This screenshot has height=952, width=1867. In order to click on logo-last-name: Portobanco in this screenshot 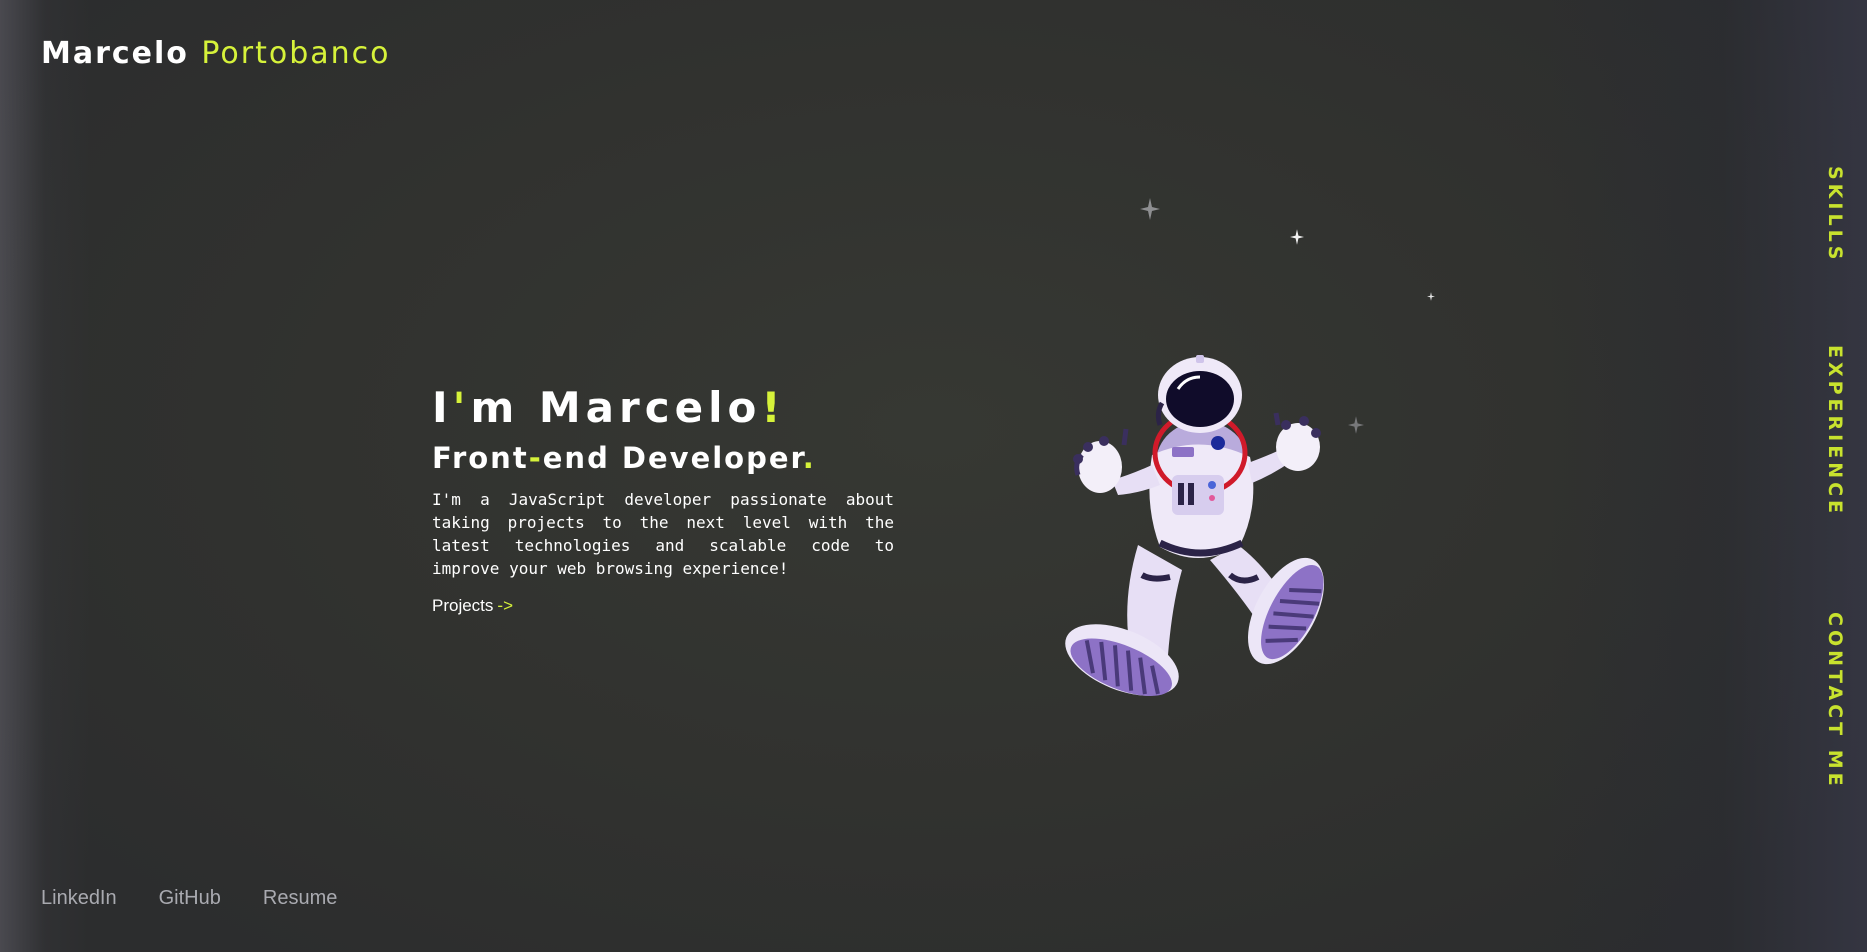, I will do `click(296, 53)`.